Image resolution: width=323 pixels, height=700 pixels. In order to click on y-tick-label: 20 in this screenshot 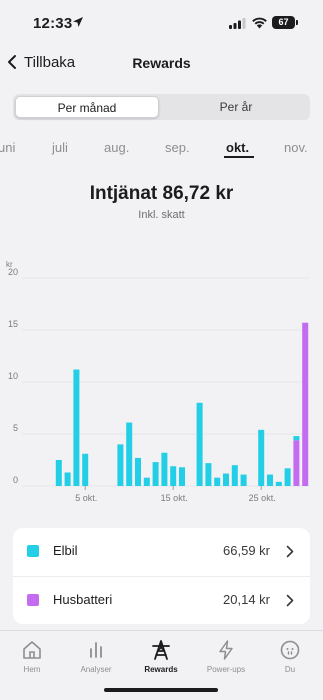, I will do `click(13, 272)`.